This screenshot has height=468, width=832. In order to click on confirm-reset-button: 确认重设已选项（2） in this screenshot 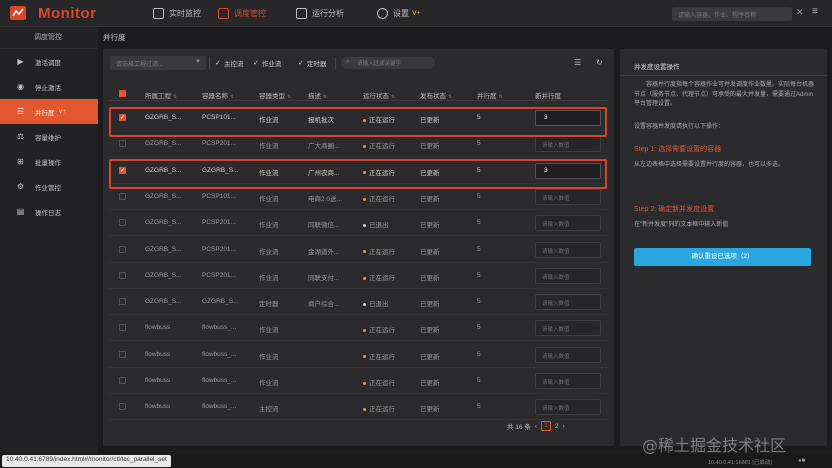, I will do `click(722, 257)`.